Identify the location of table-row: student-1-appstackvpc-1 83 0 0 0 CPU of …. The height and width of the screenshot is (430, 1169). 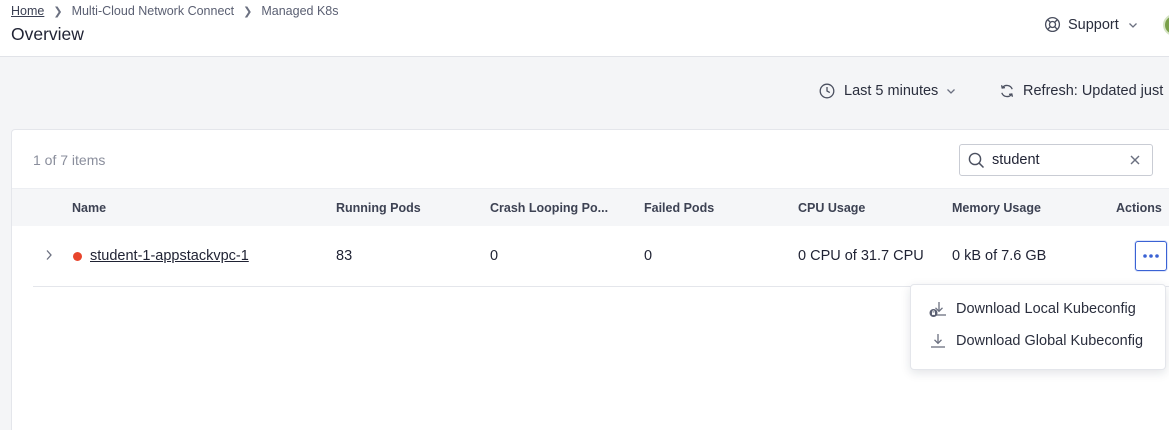
(601, 256).